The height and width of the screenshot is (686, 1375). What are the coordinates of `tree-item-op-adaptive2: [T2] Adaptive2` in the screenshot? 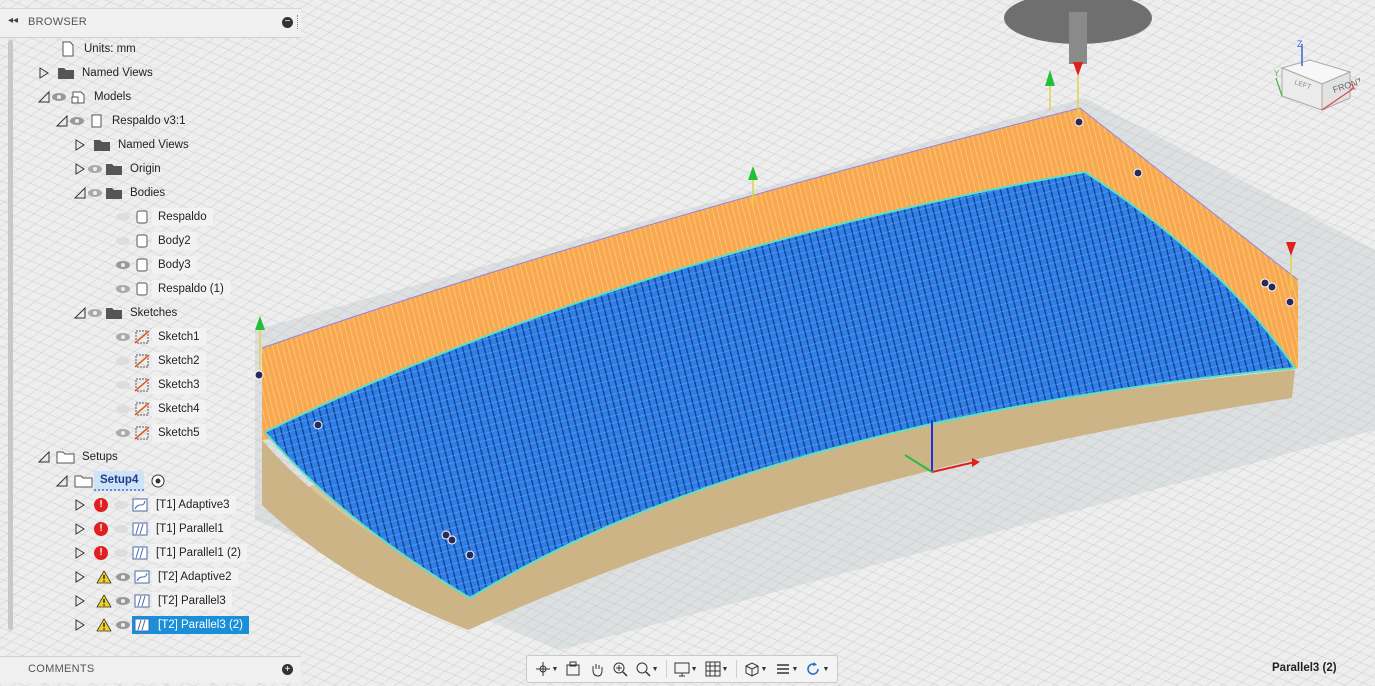 It's located at (156, 577).